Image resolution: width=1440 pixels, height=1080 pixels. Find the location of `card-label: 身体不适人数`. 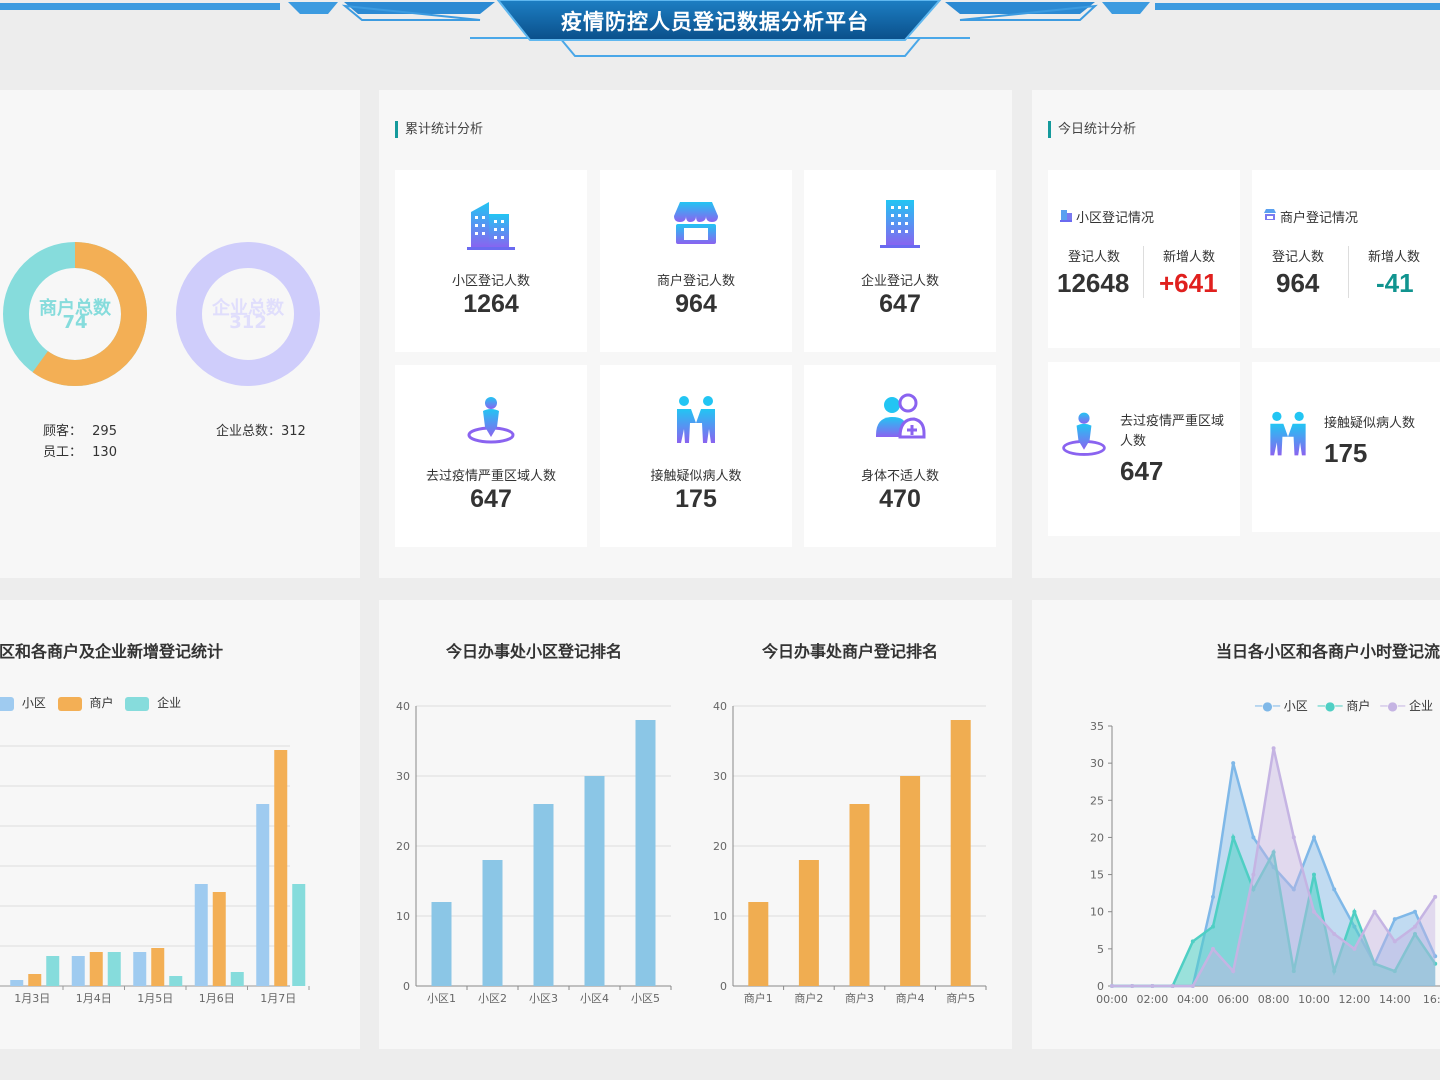

card-label: 身体不适人数 is located at coordinates (899, 476).